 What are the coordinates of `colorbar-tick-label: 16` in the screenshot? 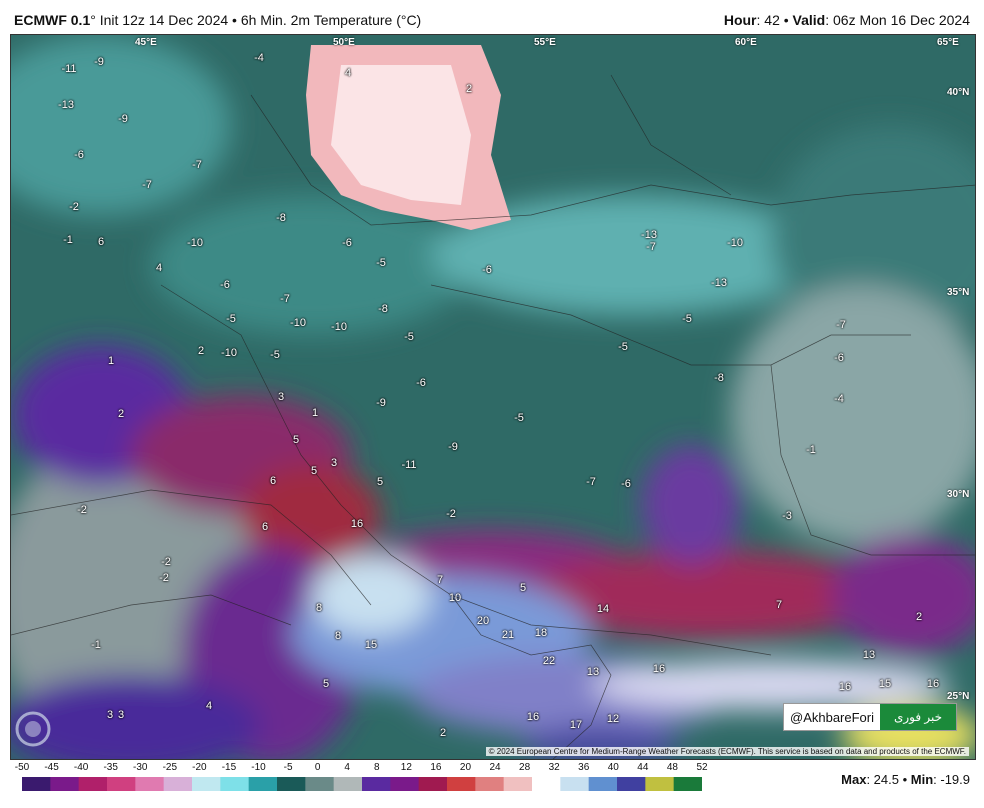 It's located at (436, 767).